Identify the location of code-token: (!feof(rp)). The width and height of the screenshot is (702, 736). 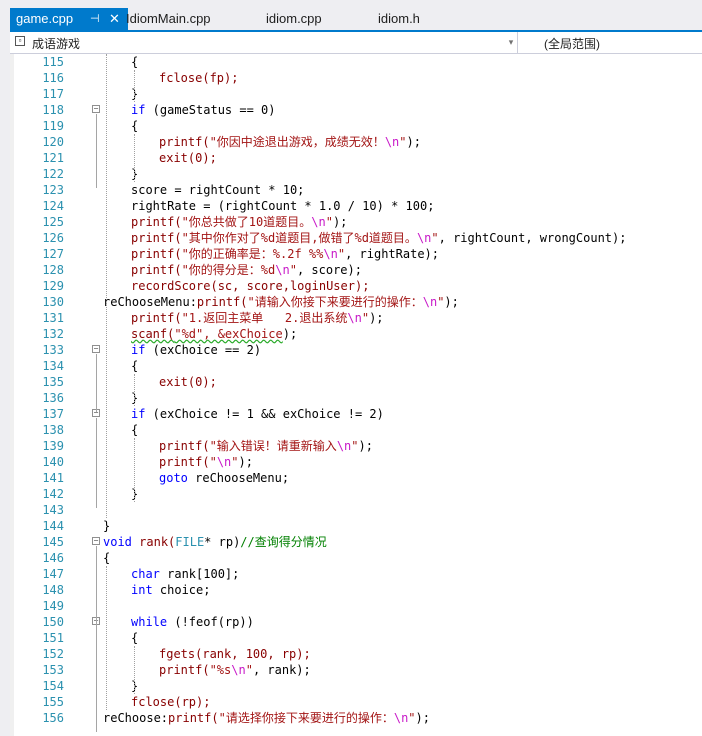
(210, 622).